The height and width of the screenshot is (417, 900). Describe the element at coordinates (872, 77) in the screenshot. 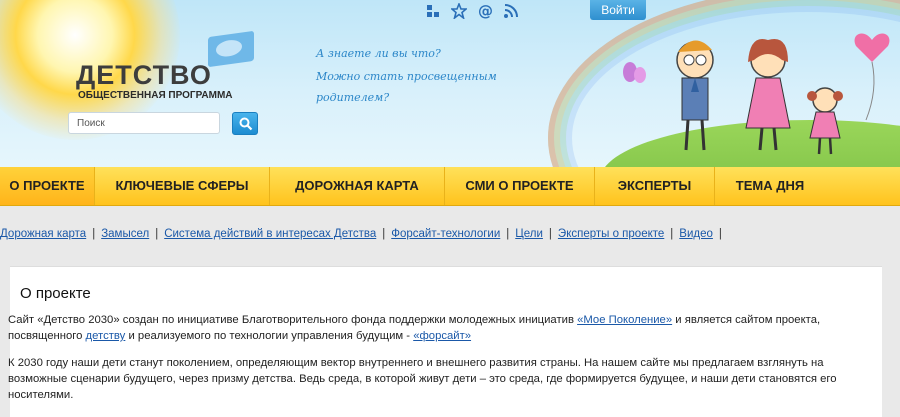

I see `heart-balloon-icon` at that location.